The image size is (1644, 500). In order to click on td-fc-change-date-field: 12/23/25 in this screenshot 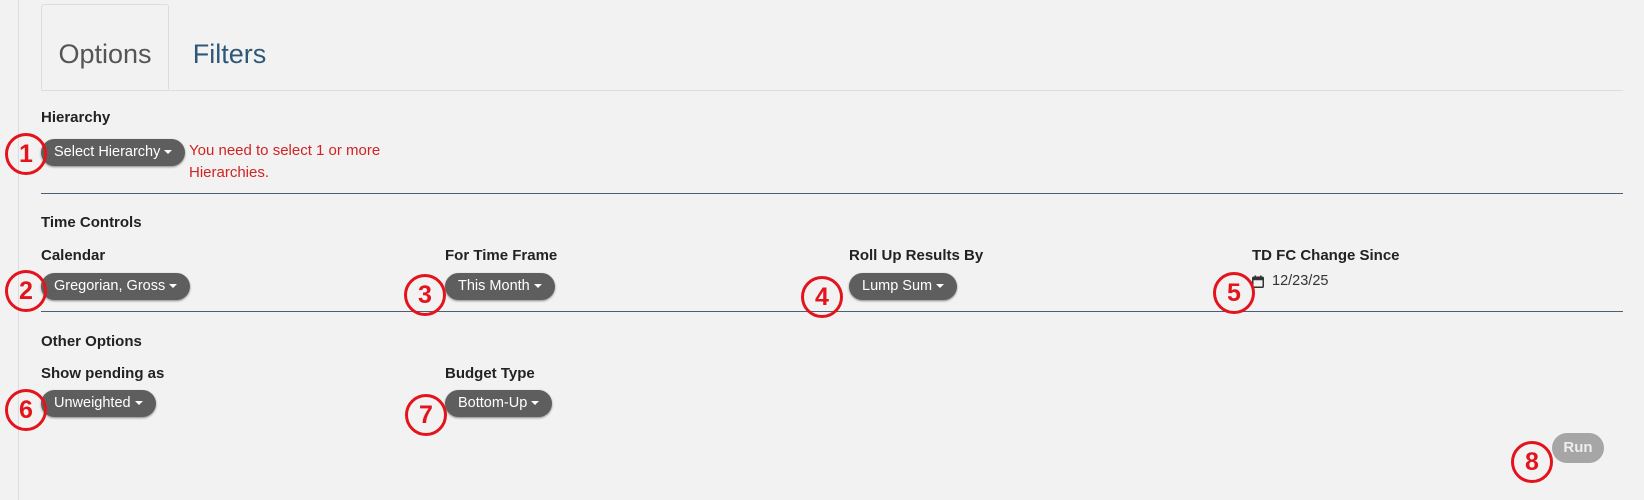, I will do `click(1290, 281)`.